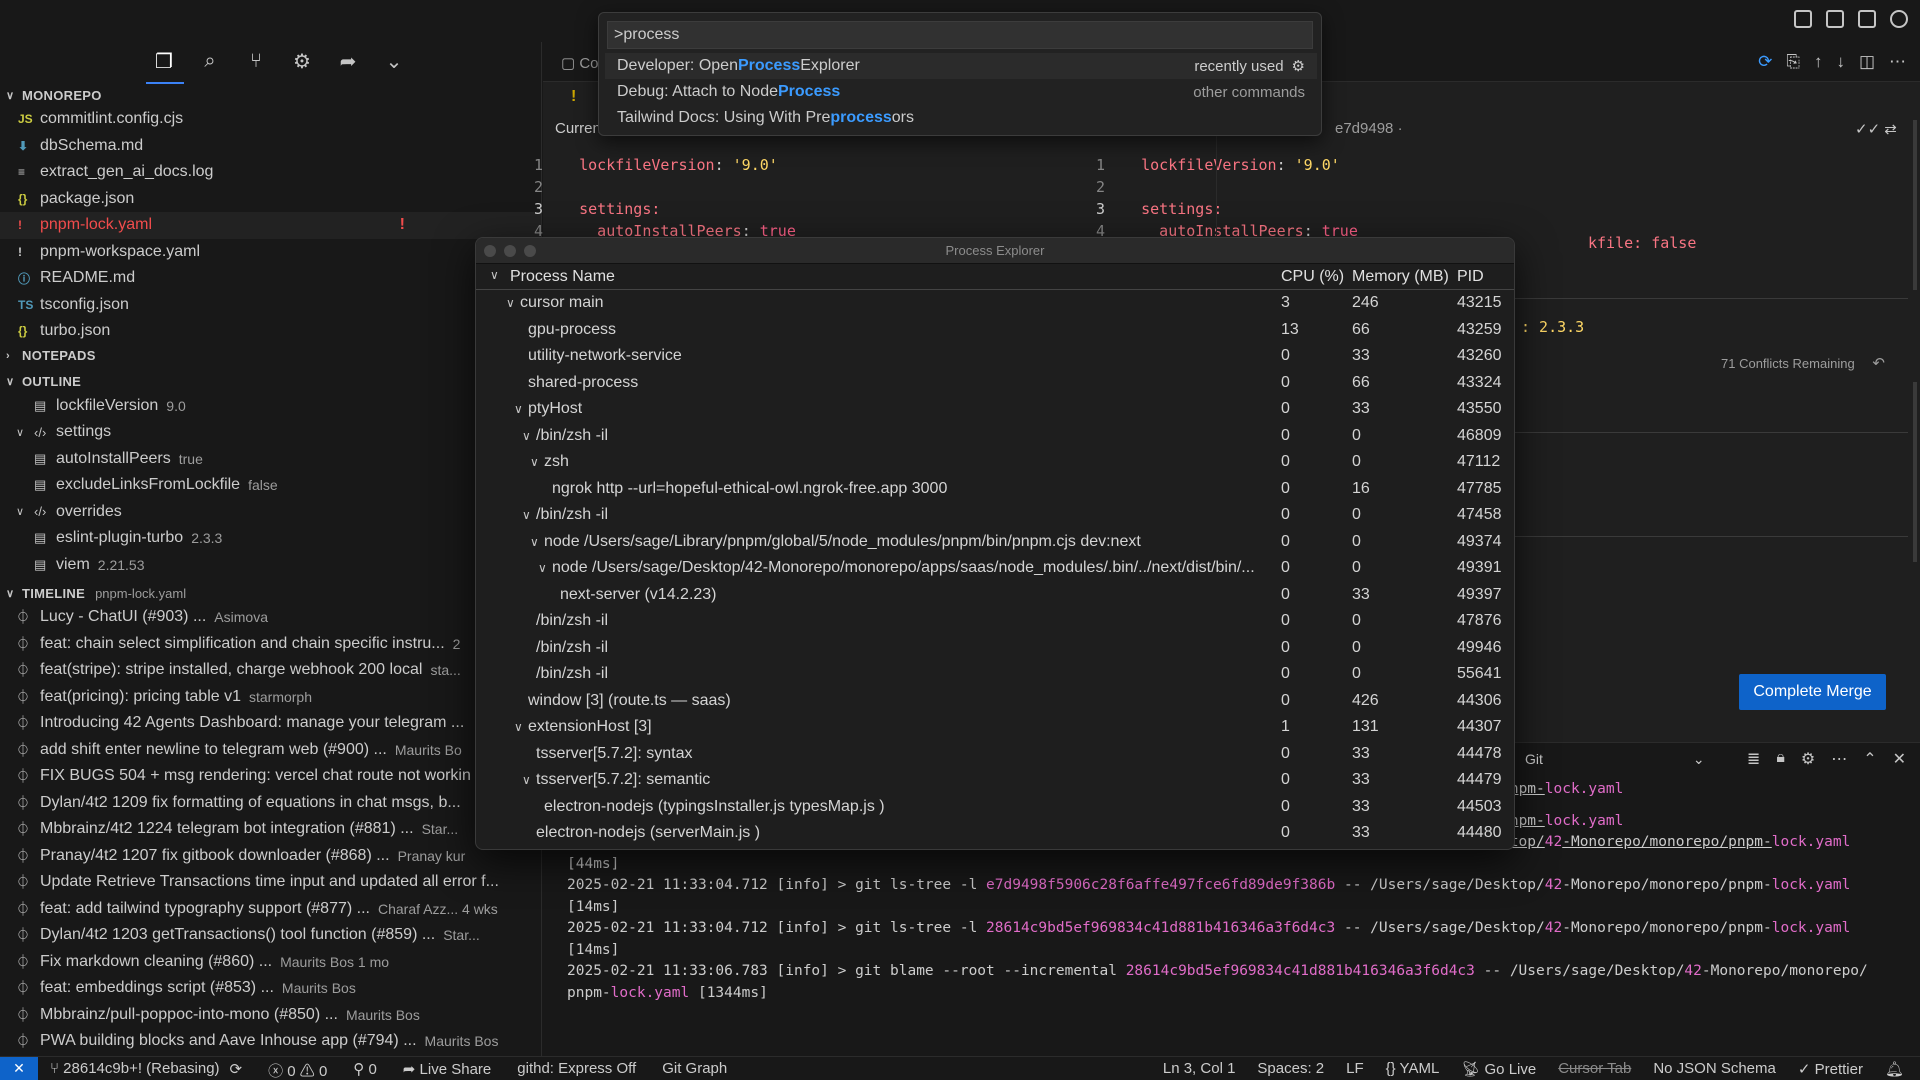  Describe the element at coordinates (1867, 19) in the screenshot. I see `toggle-secondary-sidebar-icon` at that location.